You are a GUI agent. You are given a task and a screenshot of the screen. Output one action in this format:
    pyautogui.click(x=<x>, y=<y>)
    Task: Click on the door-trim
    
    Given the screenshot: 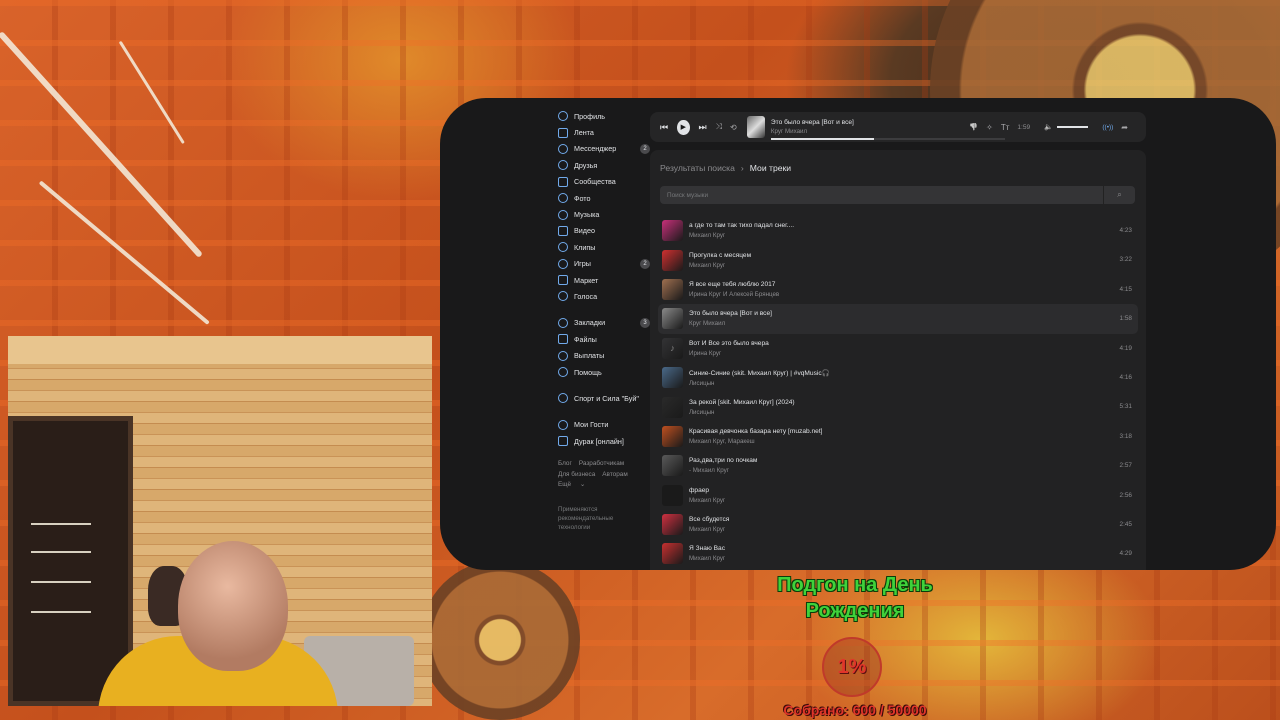 What is the action you would take?
    pyautogui.click(x=61, y=582)
    